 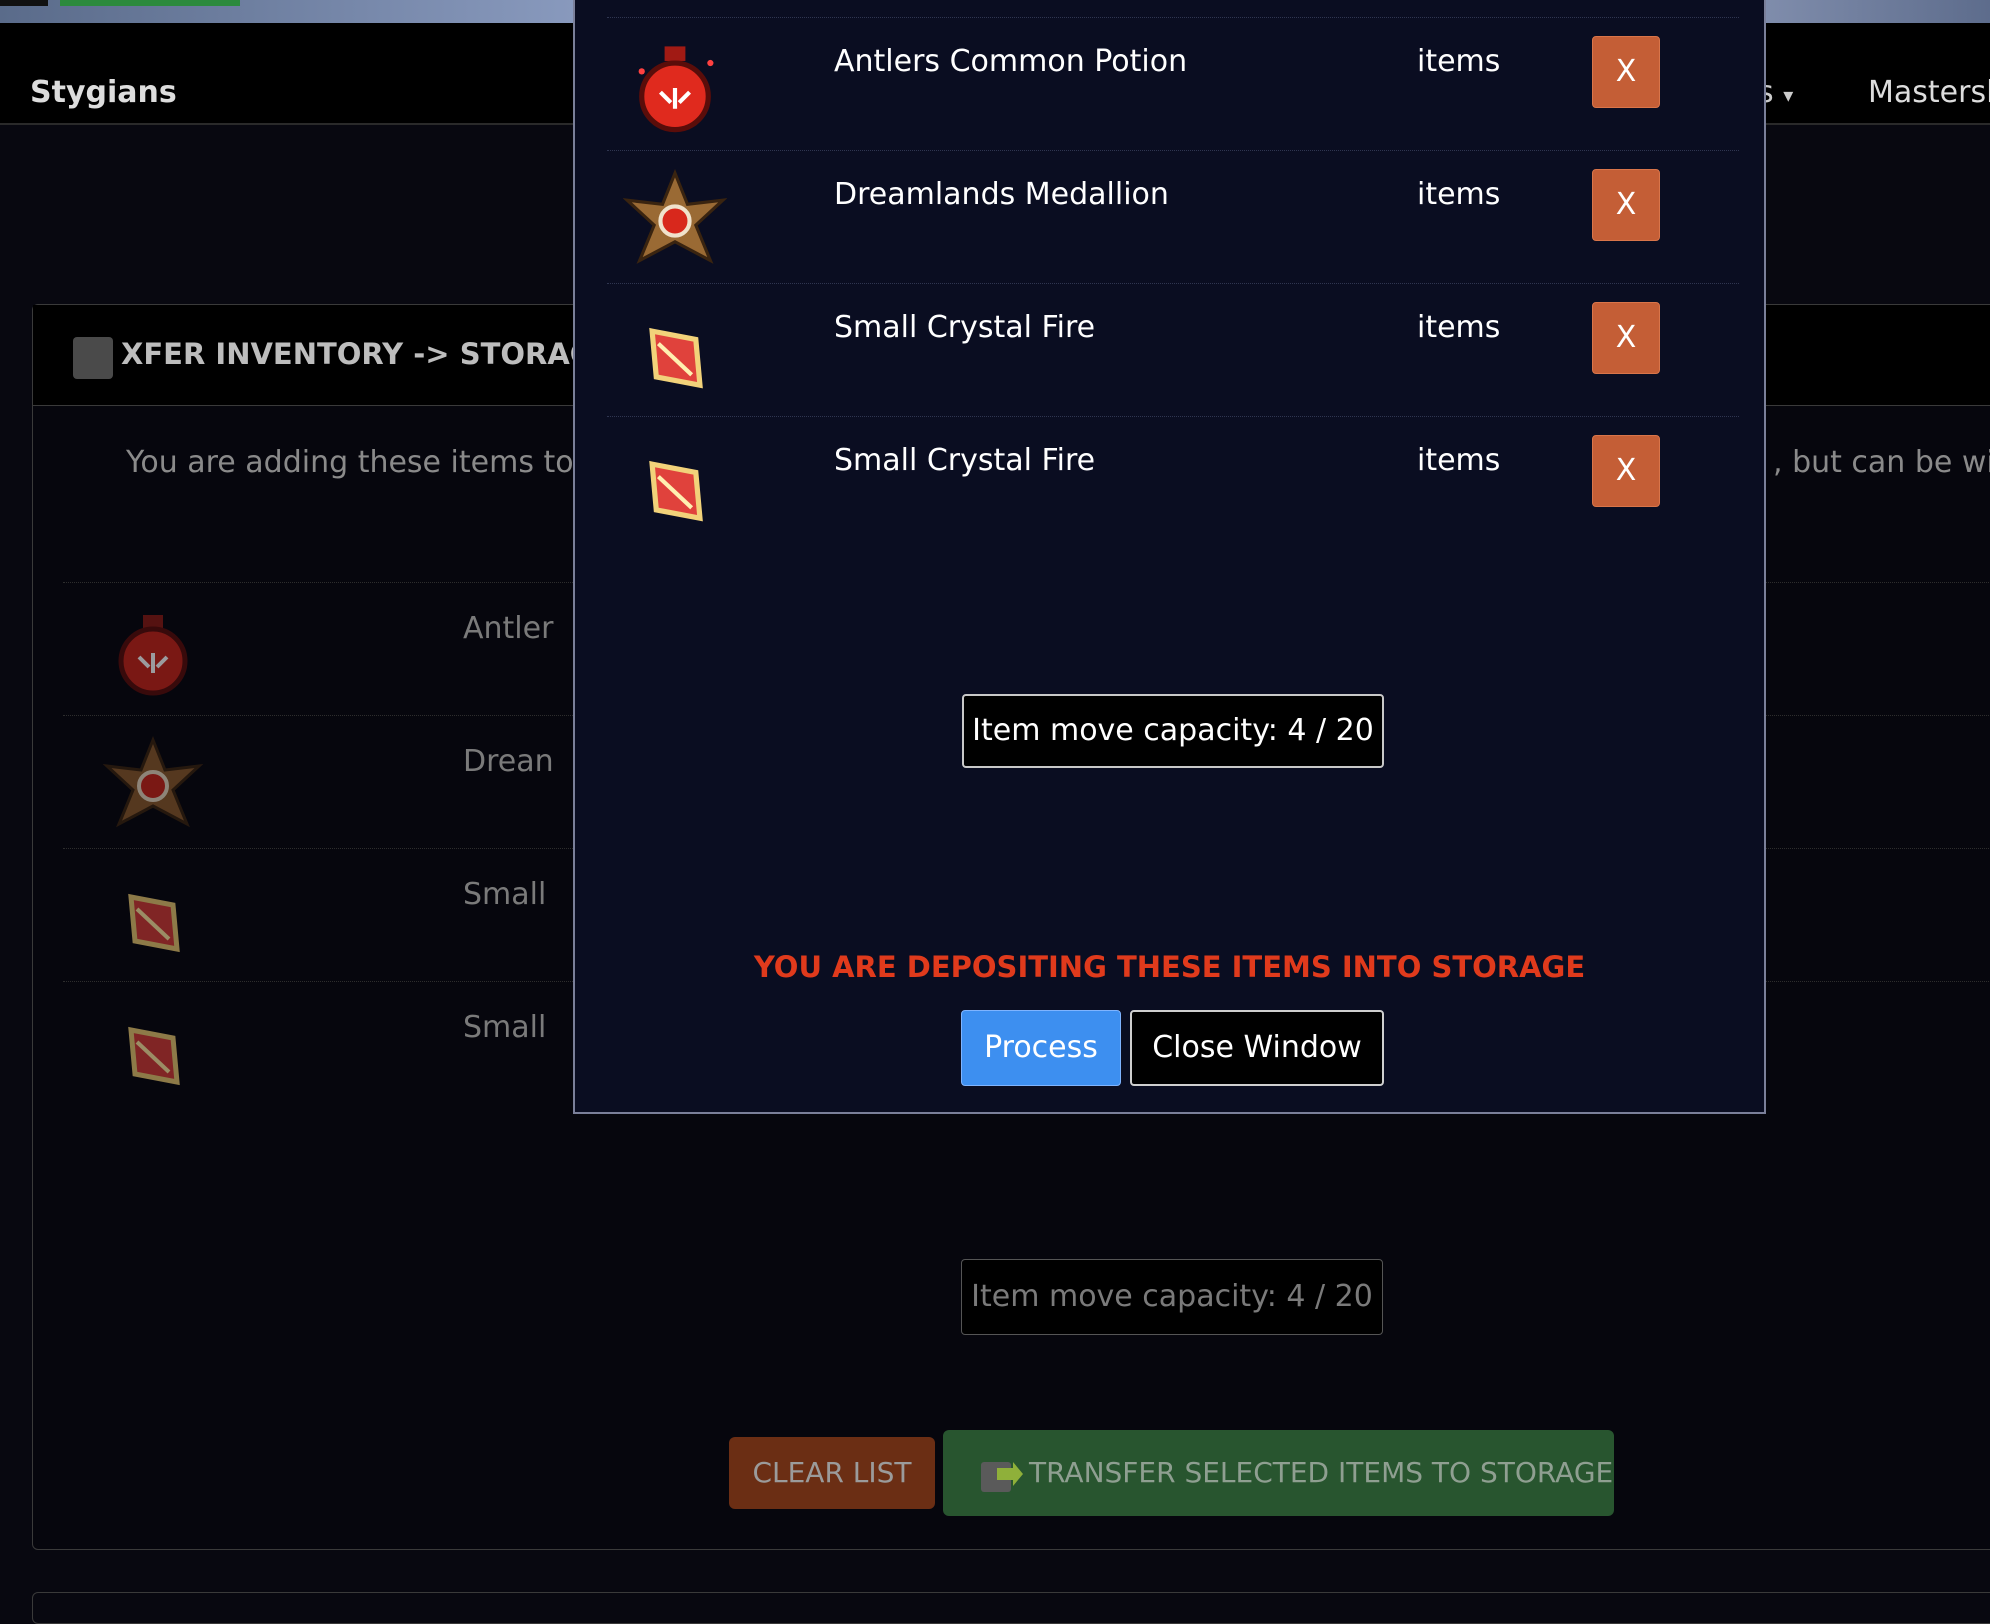 What do you see at coordinates (1173, 84) in the screenshot?
I see `modal-item-row: Antlers Common Potion items X` at bounding box center [1173, 84].